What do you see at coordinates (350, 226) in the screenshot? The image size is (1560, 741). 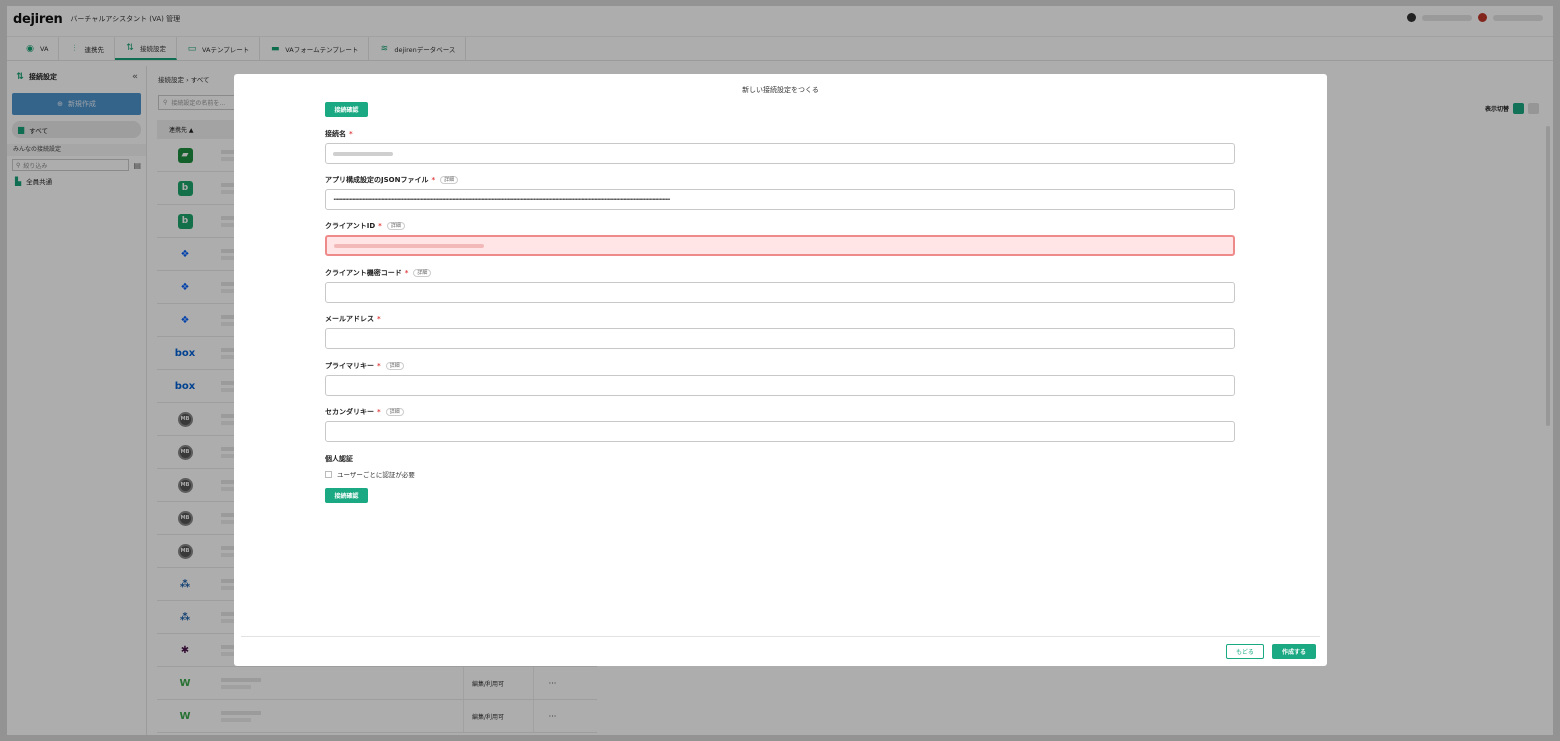 I see `field-label-text: クライアントID` at bounding box center [350, 226].